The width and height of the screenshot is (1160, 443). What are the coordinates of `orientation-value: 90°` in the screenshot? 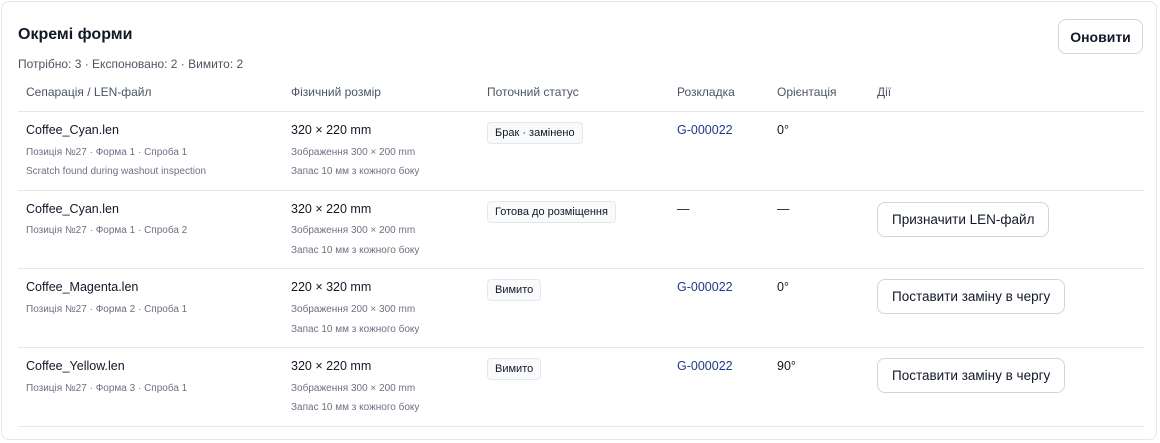 It's located at (786, 366).